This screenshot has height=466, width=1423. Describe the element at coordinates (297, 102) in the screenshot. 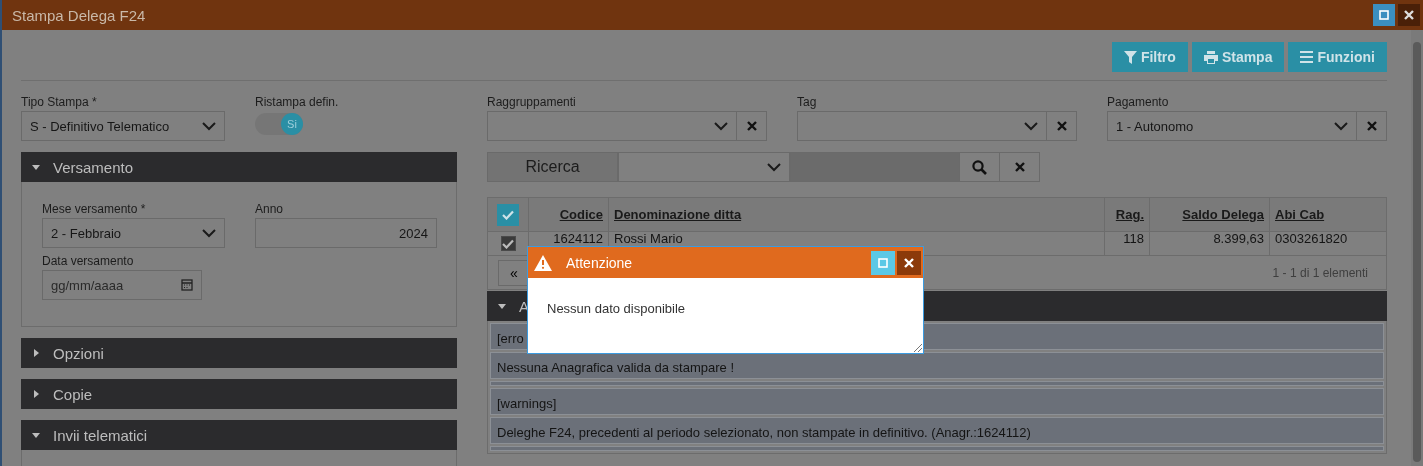

I see `field-label: Ristampa defin.` at that location.